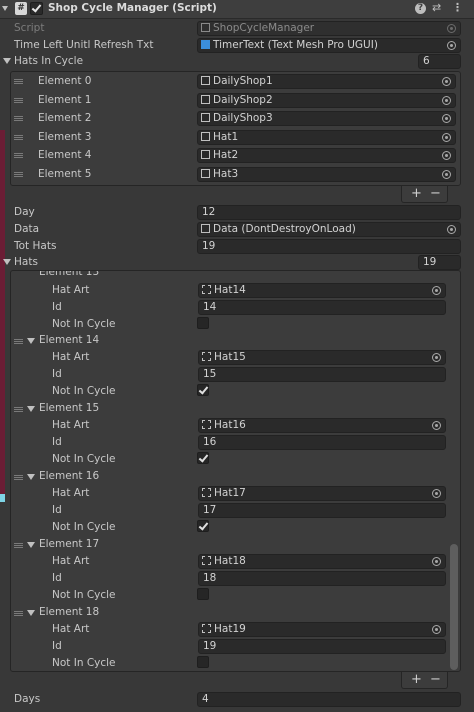 This screenshot has height=712, width=474. What do you see at coordinates (439, 61) in the screenshot?
I see `hats-in-cycle-size: 6` at bounding box center [439, 61].